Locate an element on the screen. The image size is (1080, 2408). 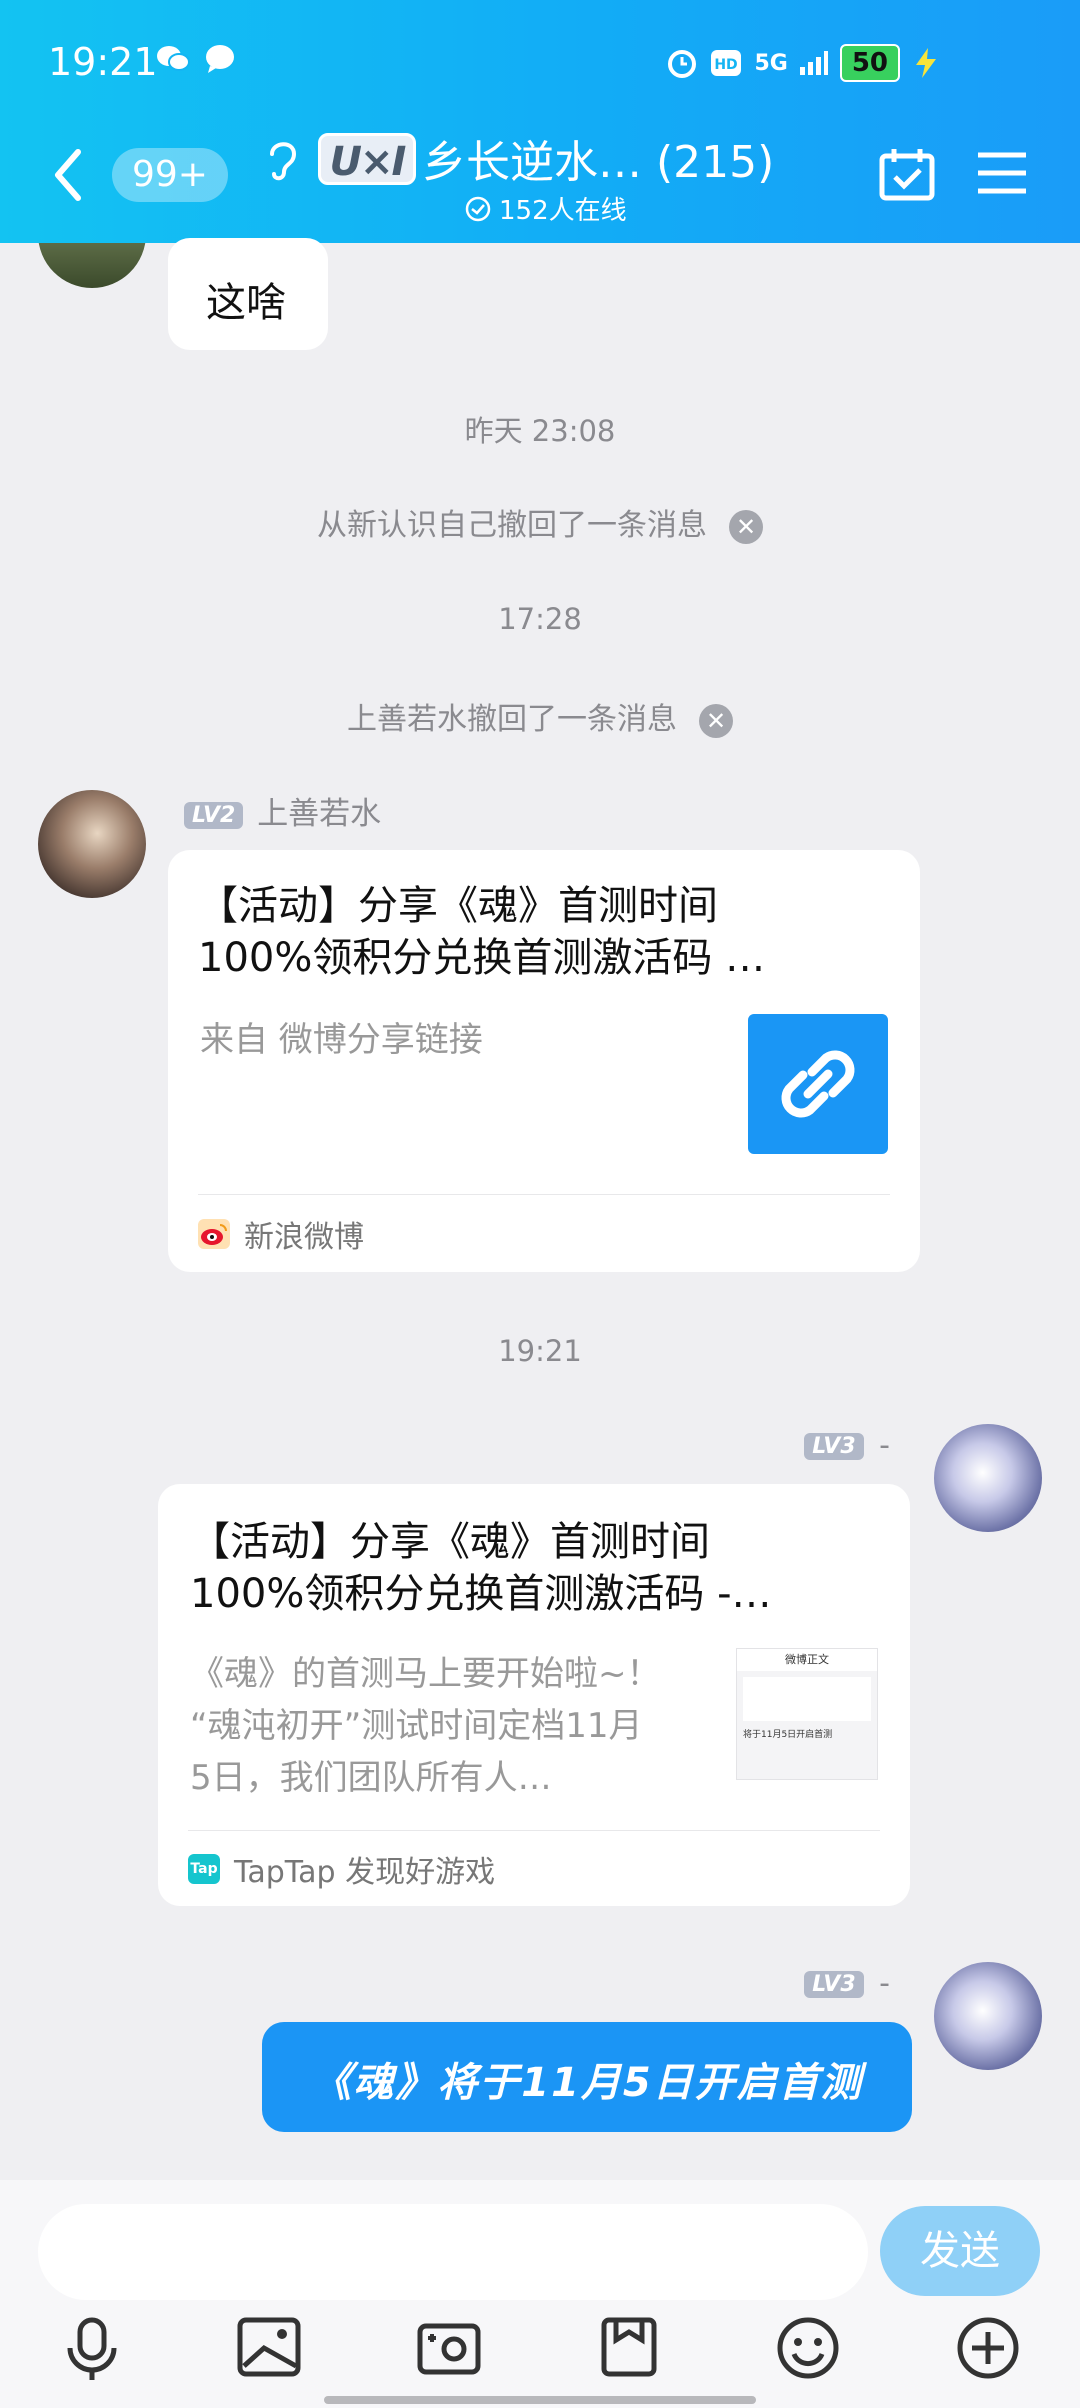
send-button: 发送 is located at coordinates (960, 2251).